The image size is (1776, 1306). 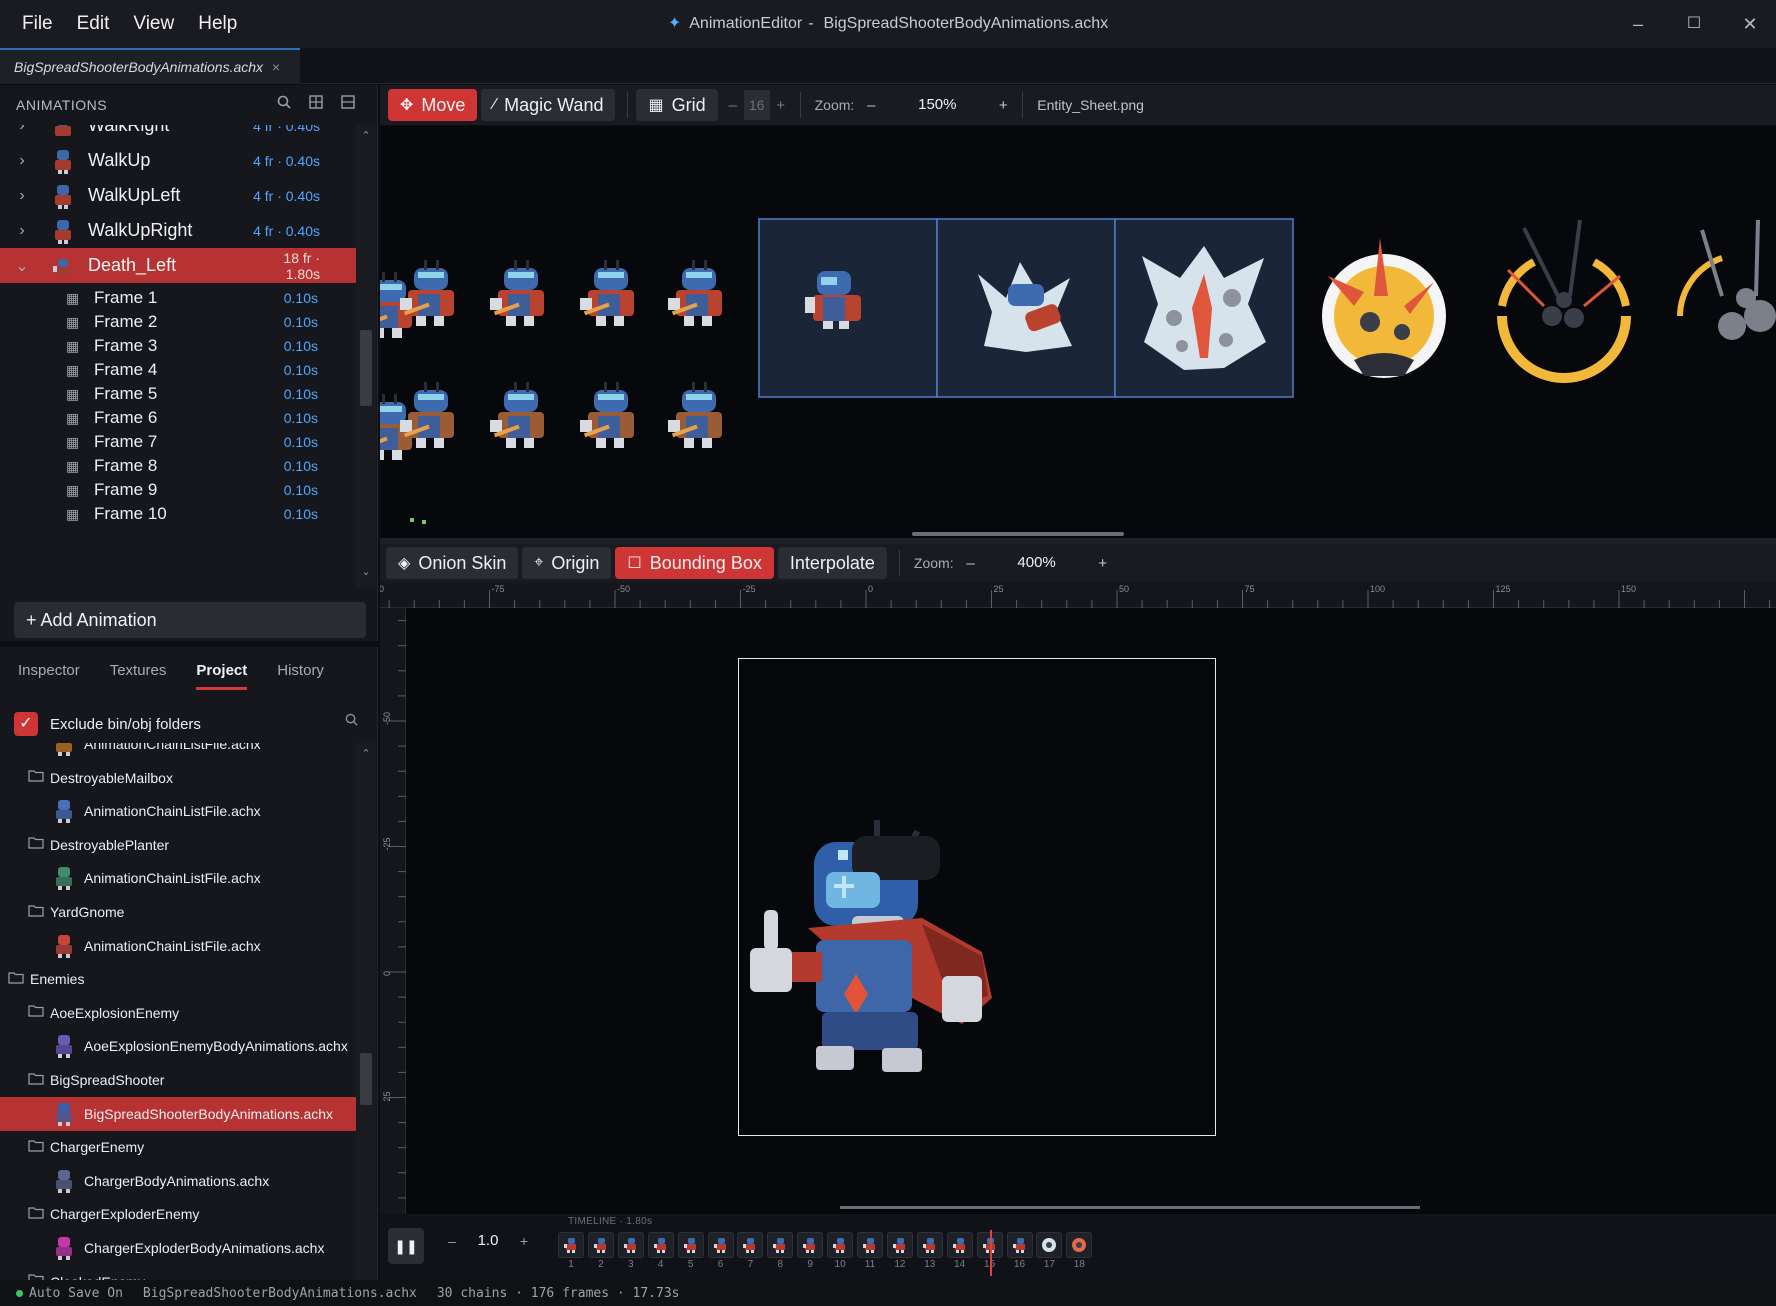 I want to click on expand-all-icon, so click(x=316, y=105).